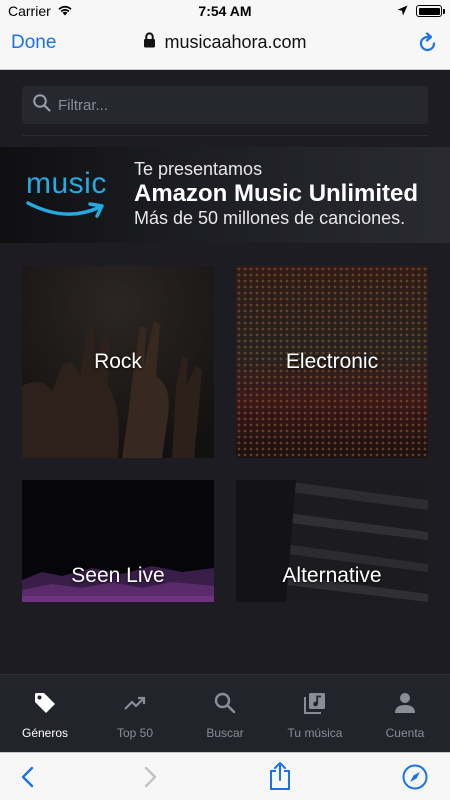 The height and width of the screenshot is (800, 450). I want to click on tab-label: Géneros, so click(45, 733).